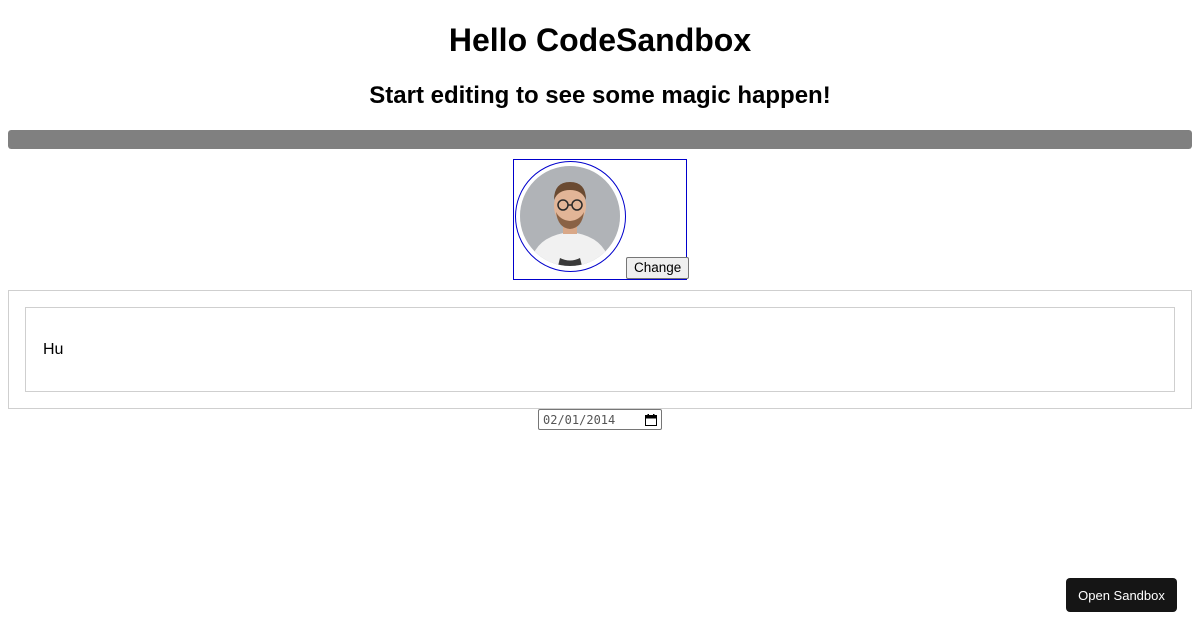  What do you see at coordinates (651, 419) in the screenshot?
I see `calendar-icon` at bounding box center [651, 419].